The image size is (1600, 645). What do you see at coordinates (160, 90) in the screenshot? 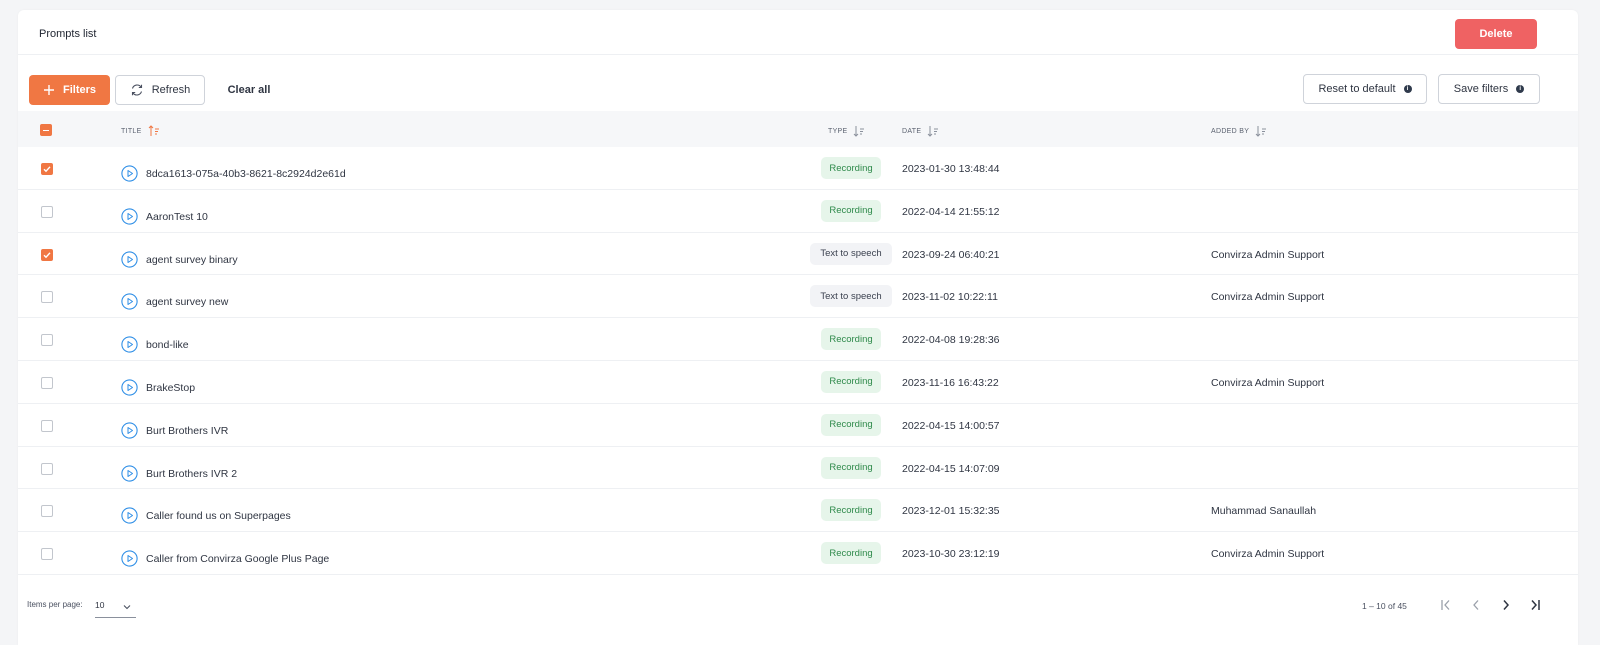
I see `refresh-button: Refresh` at bounding box center [160, 90].